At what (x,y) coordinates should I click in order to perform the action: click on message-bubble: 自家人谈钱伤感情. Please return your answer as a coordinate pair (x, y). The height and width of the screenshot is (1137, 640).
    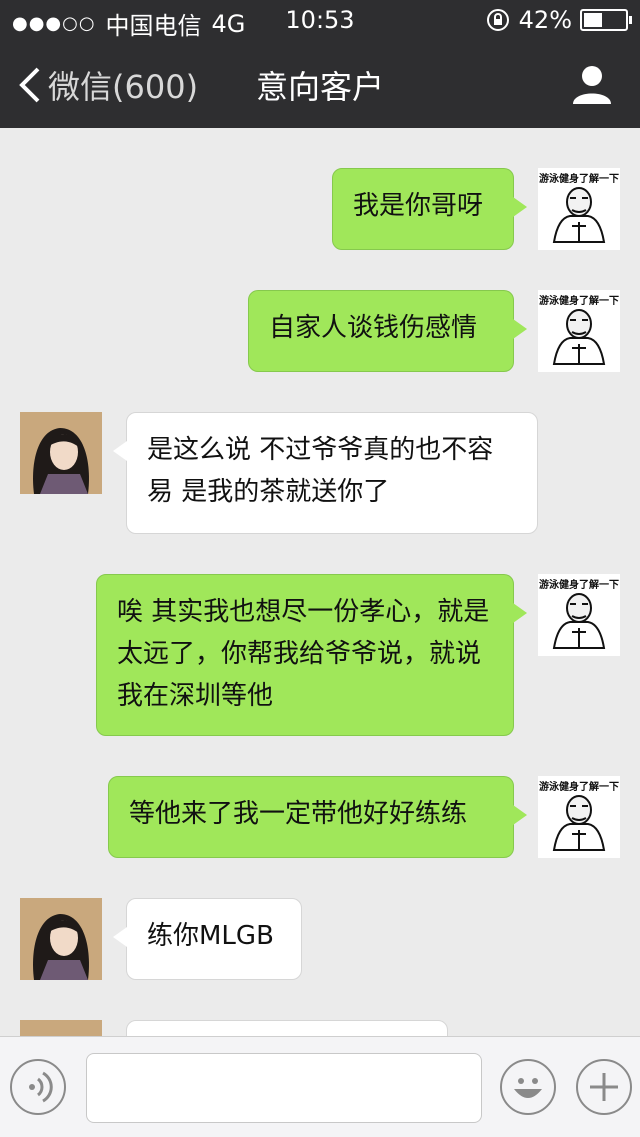
    Looking at the image, I should click on (387, 331).